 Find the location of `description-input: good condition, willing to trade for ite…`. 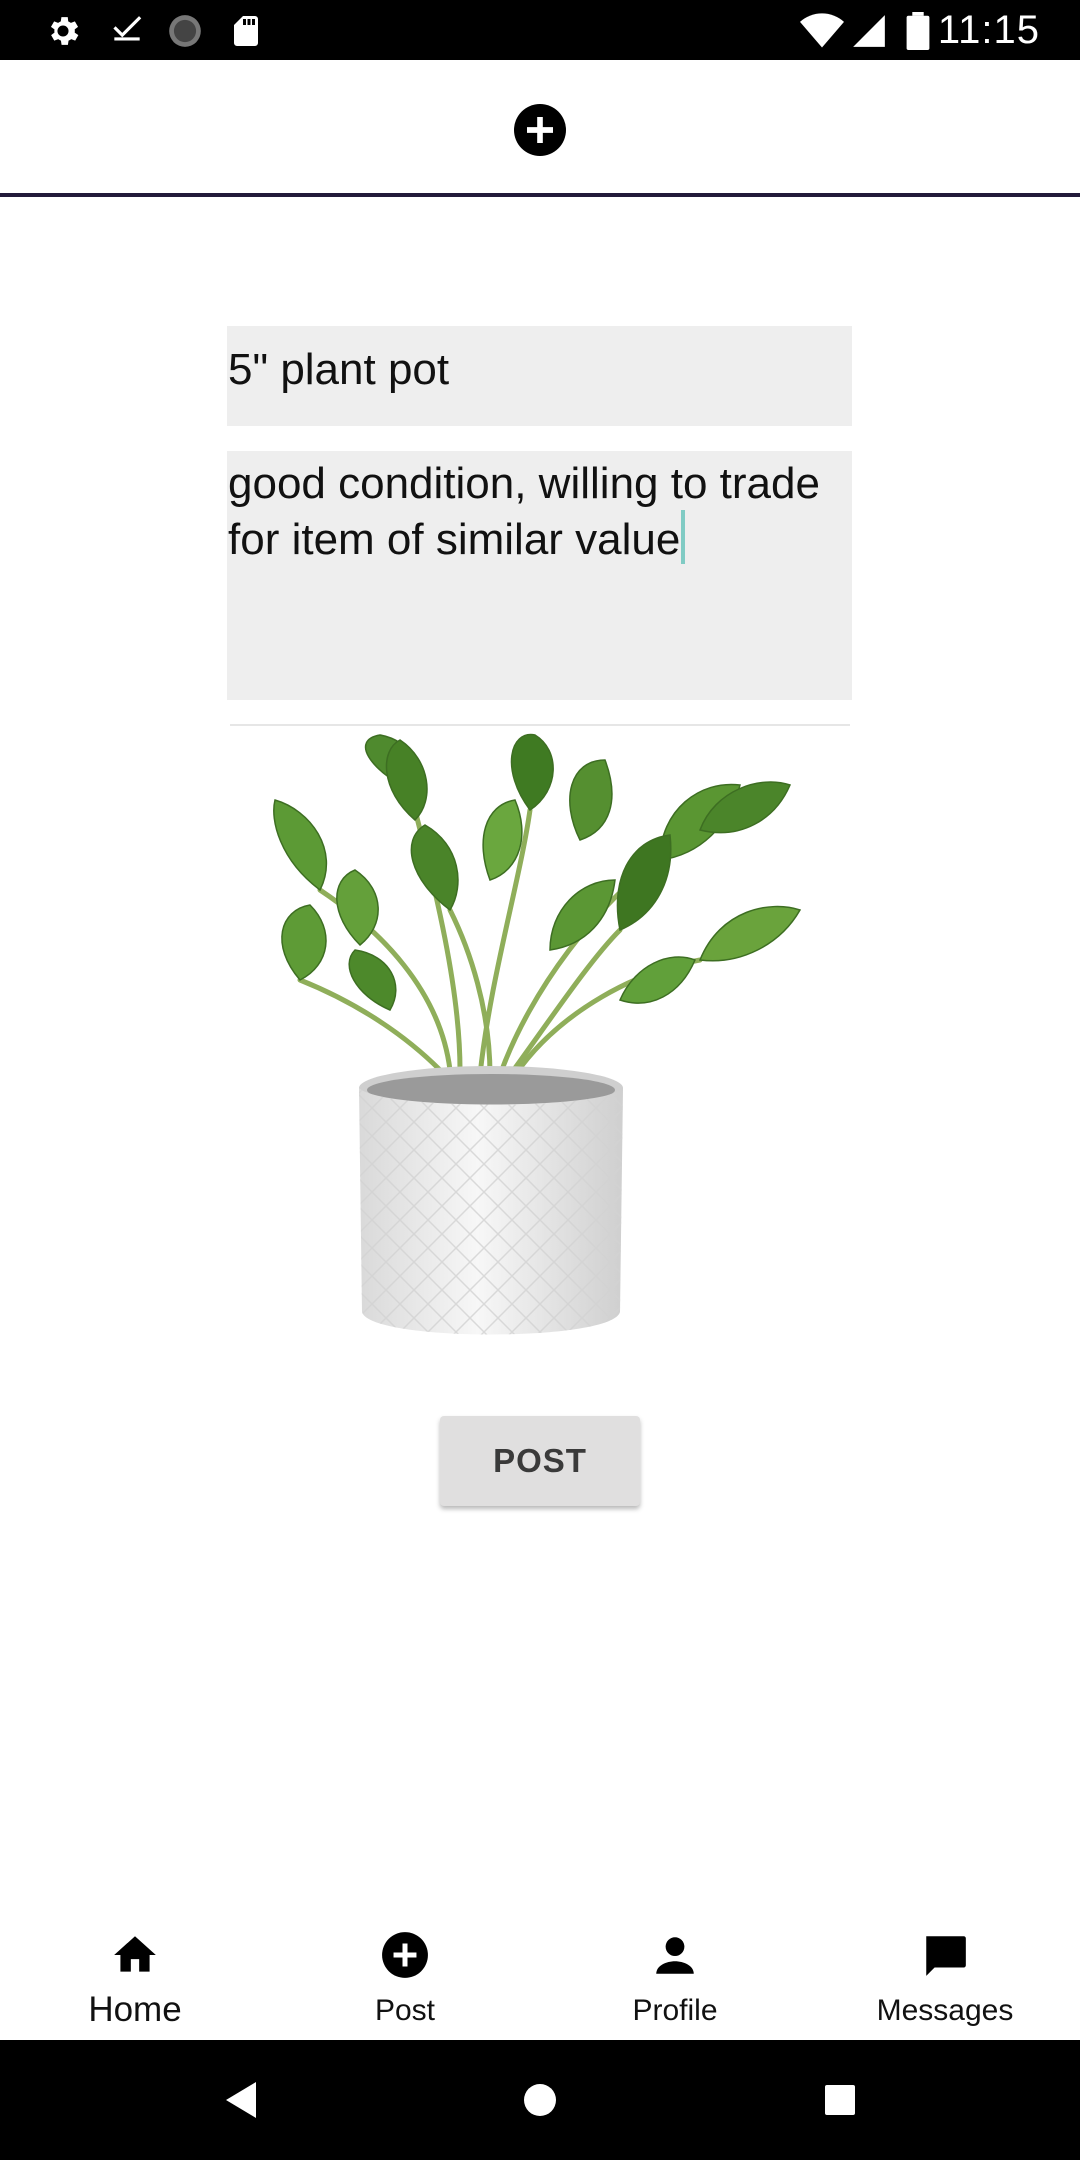

description-input: good condition, willing to trade for ite… is located at coordinates (539, 575).